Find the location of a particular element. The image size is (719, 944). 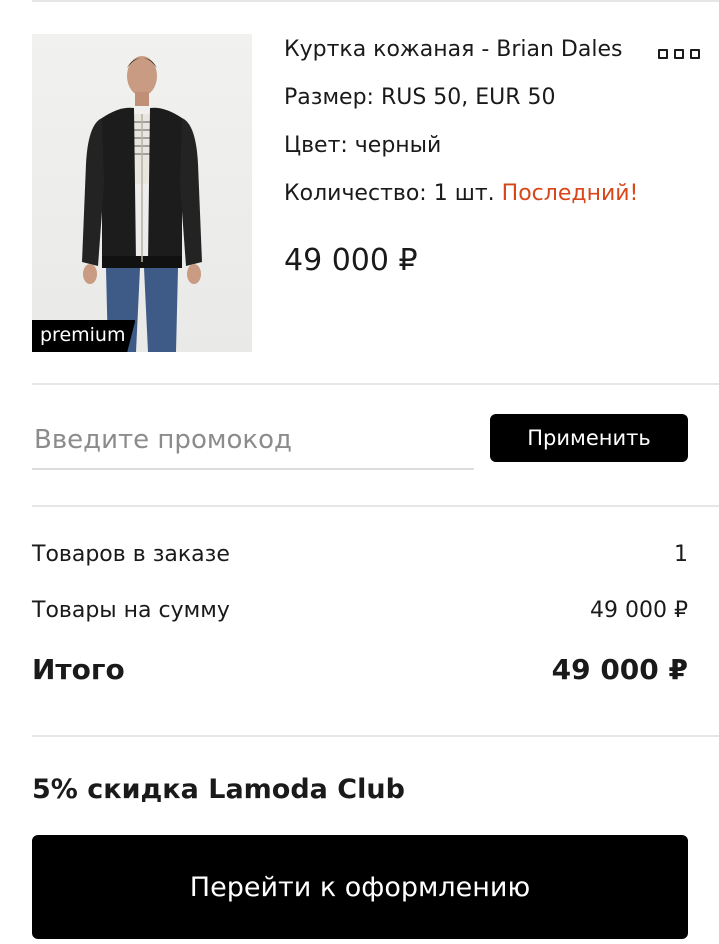

promo-code-input is located at coordinates (253, 441).